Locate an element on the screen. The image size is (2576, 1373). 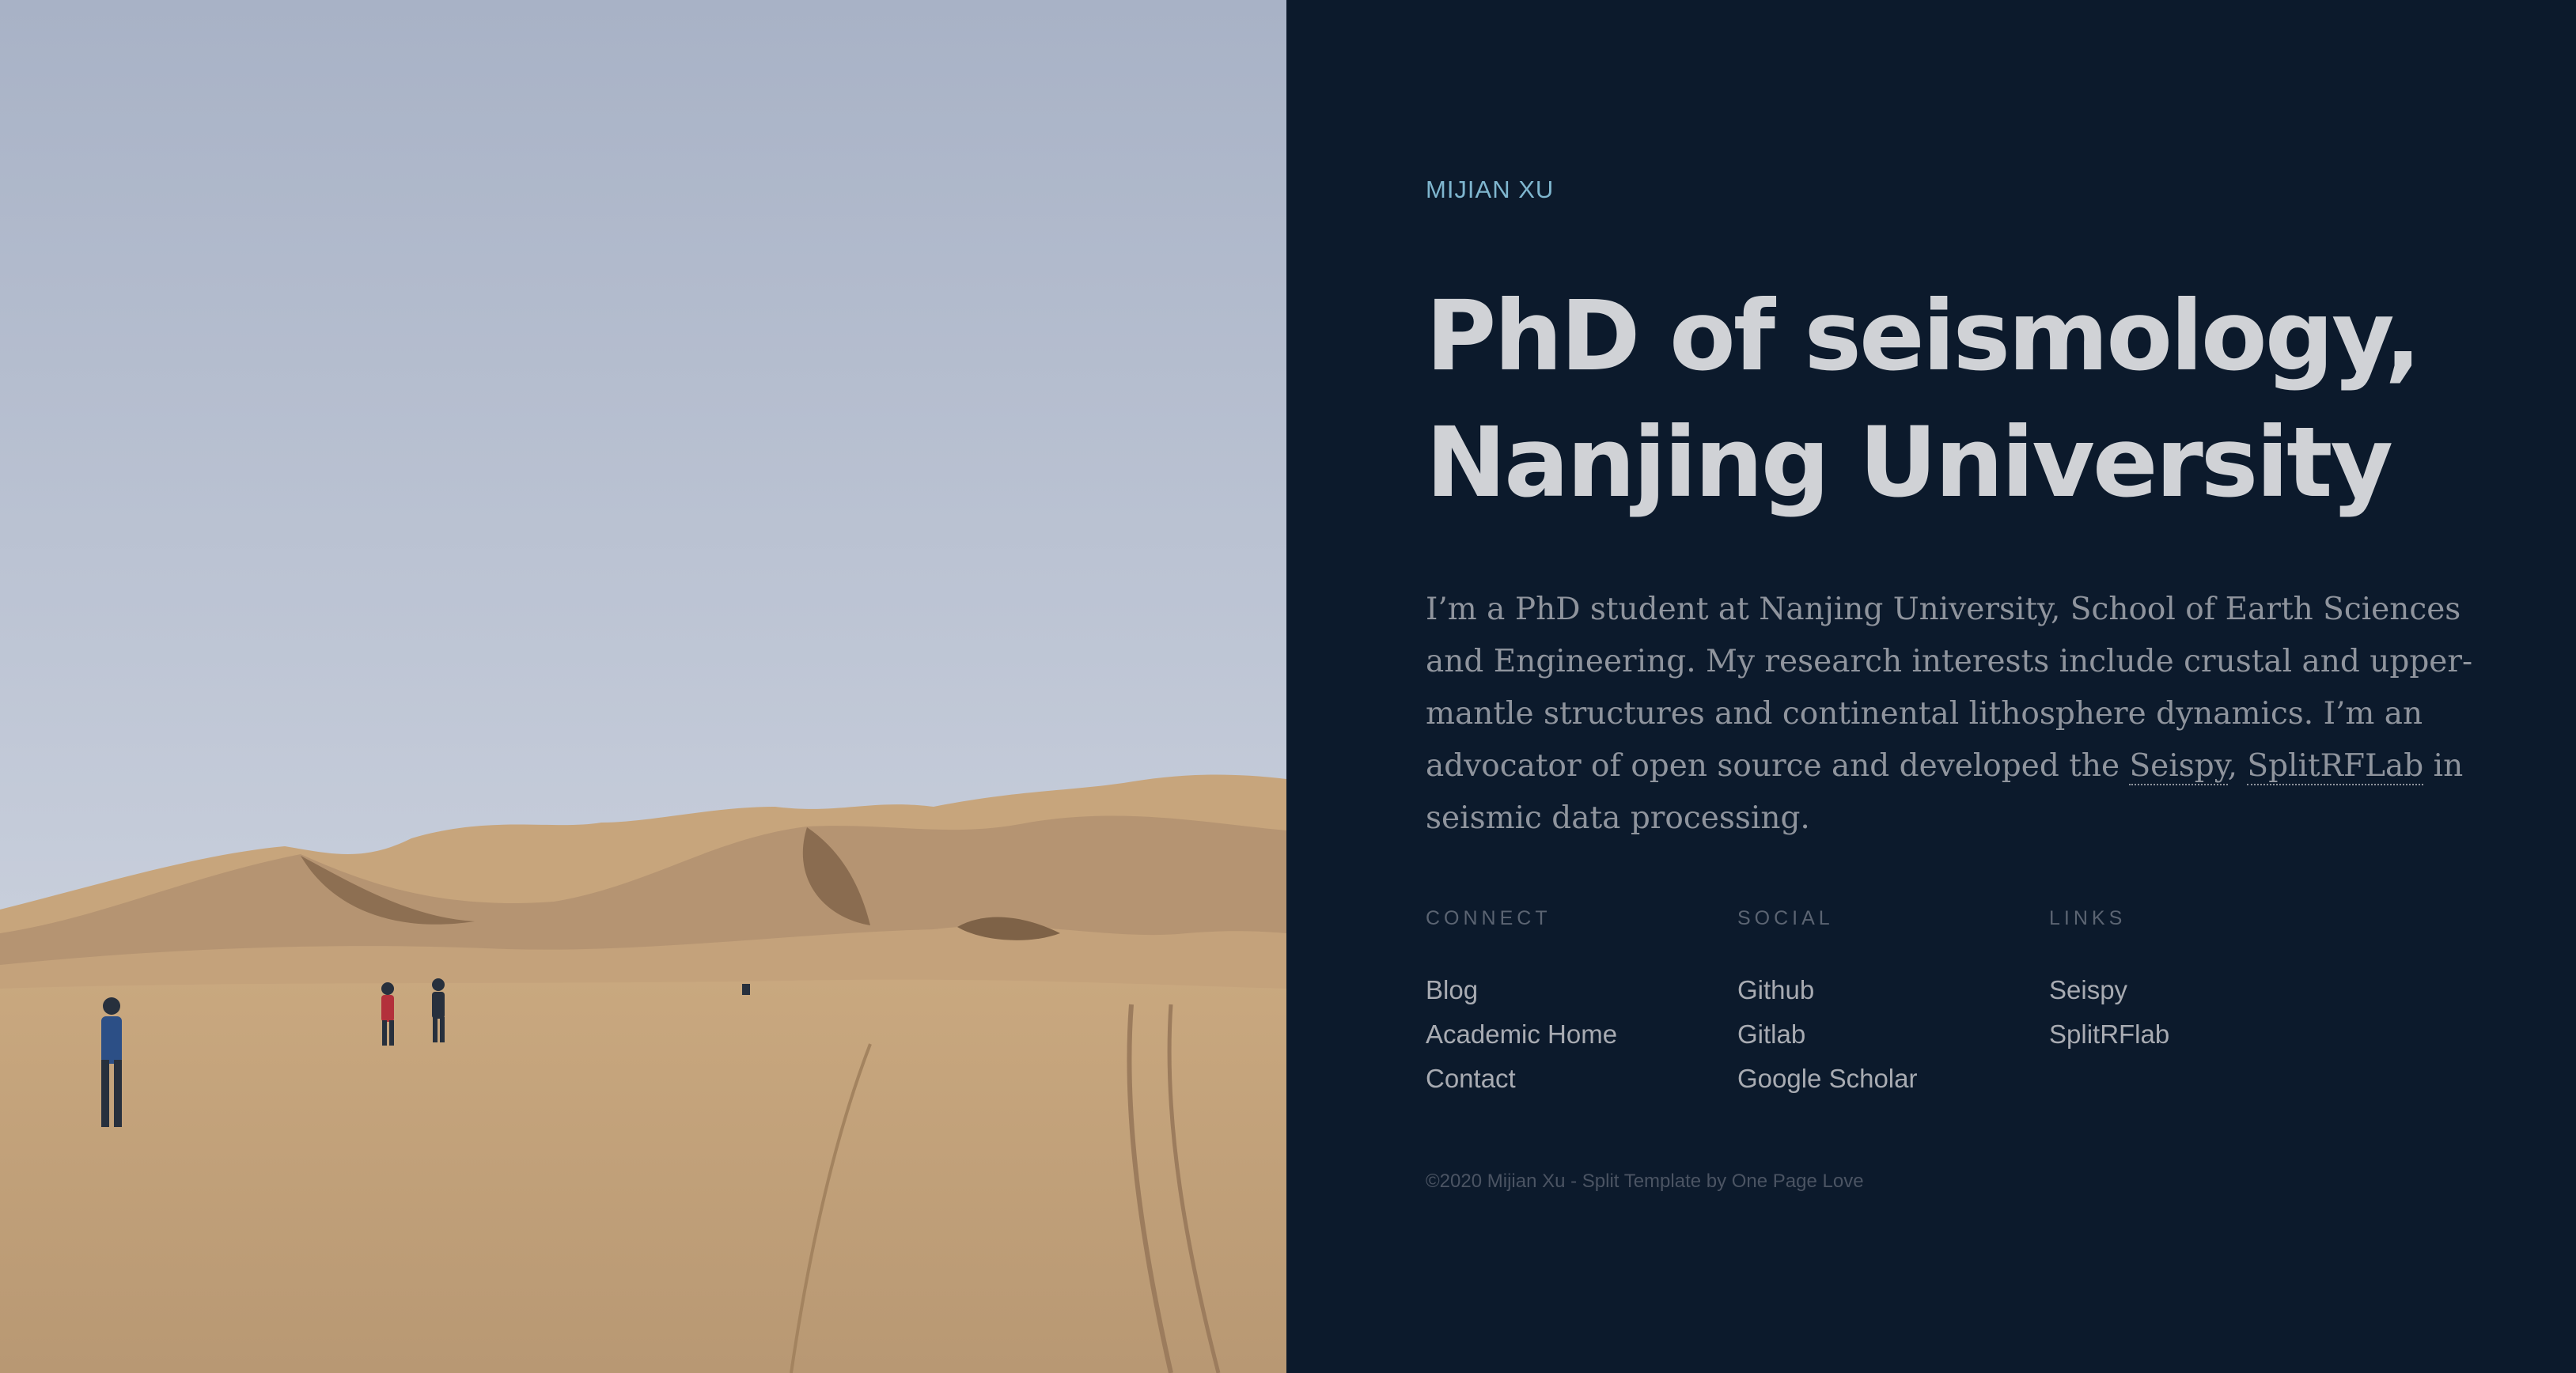
nav-link-gitlab: Gitlab is located at coordinates (1827, 1034).